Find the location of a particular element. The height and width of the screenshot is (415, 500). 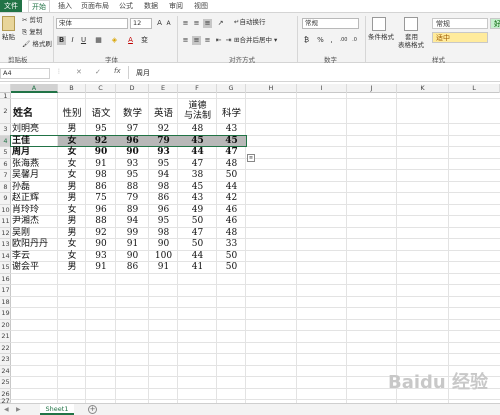

grow-font-button: A is located at coordinates (159, 23).